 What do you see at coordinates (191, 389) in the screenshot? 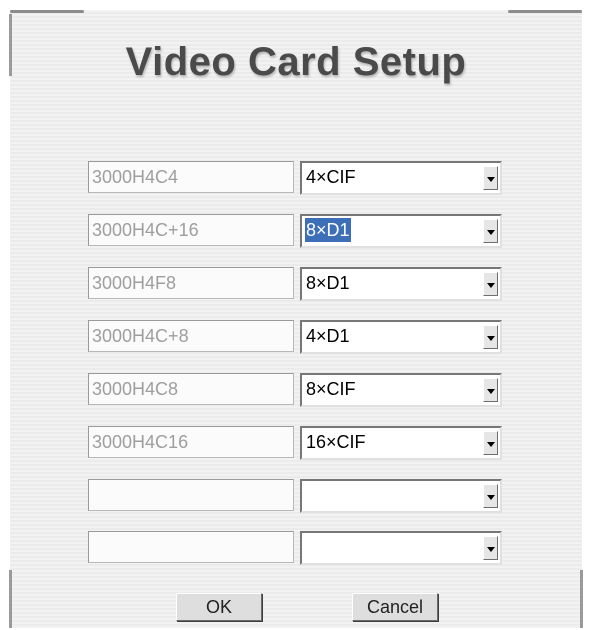
I see `card-model-field: 3000H4C8` at bounding box center [191, 389].